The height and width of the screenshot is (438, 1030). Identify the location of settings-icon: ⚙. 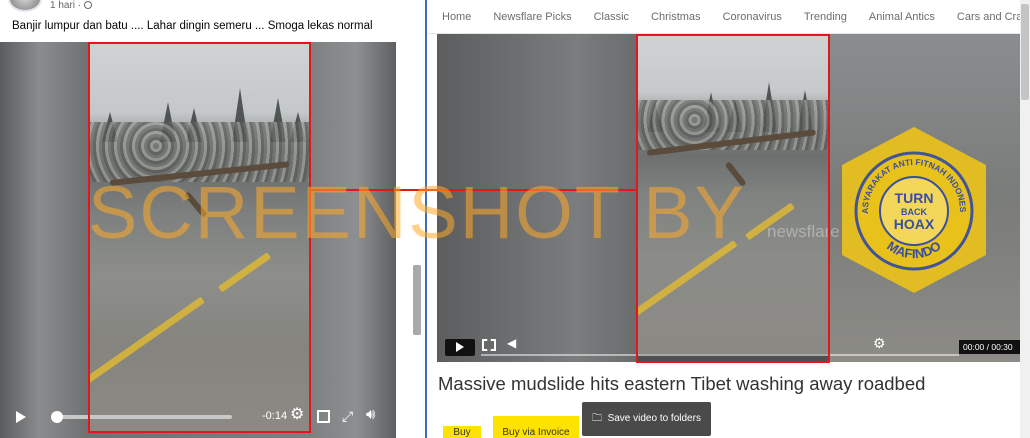
(879, 343).